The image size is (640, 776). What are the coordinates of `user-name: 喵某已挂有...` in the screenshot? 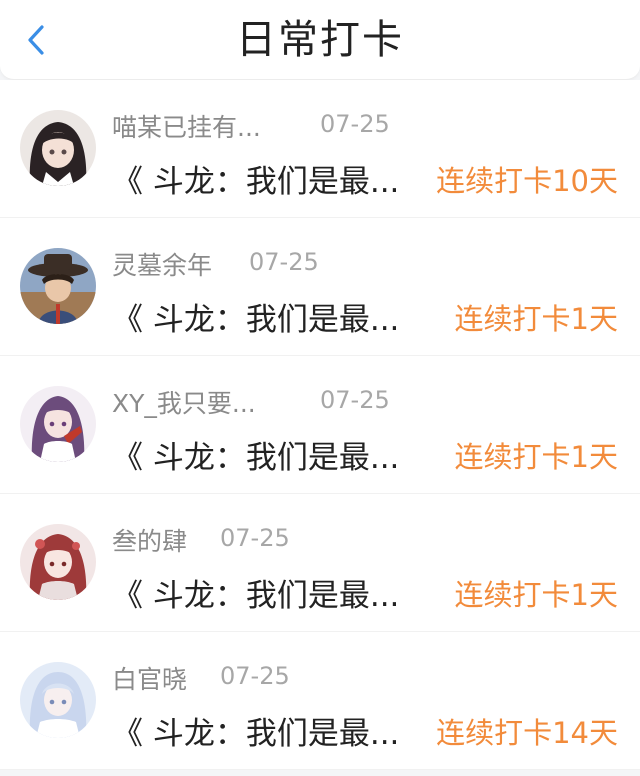 It's located at (186, 126).